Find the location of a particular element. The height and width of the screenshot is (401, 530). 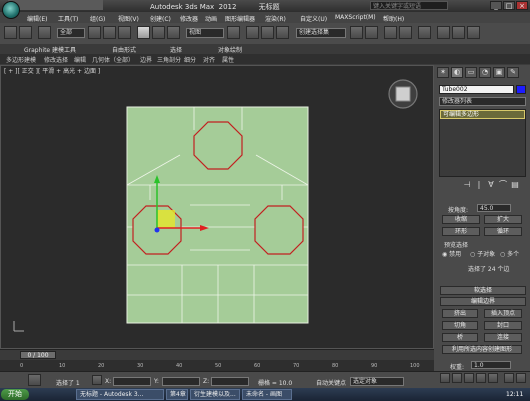

menu-tools: 工具(T) is located at coordinates (68, 18).